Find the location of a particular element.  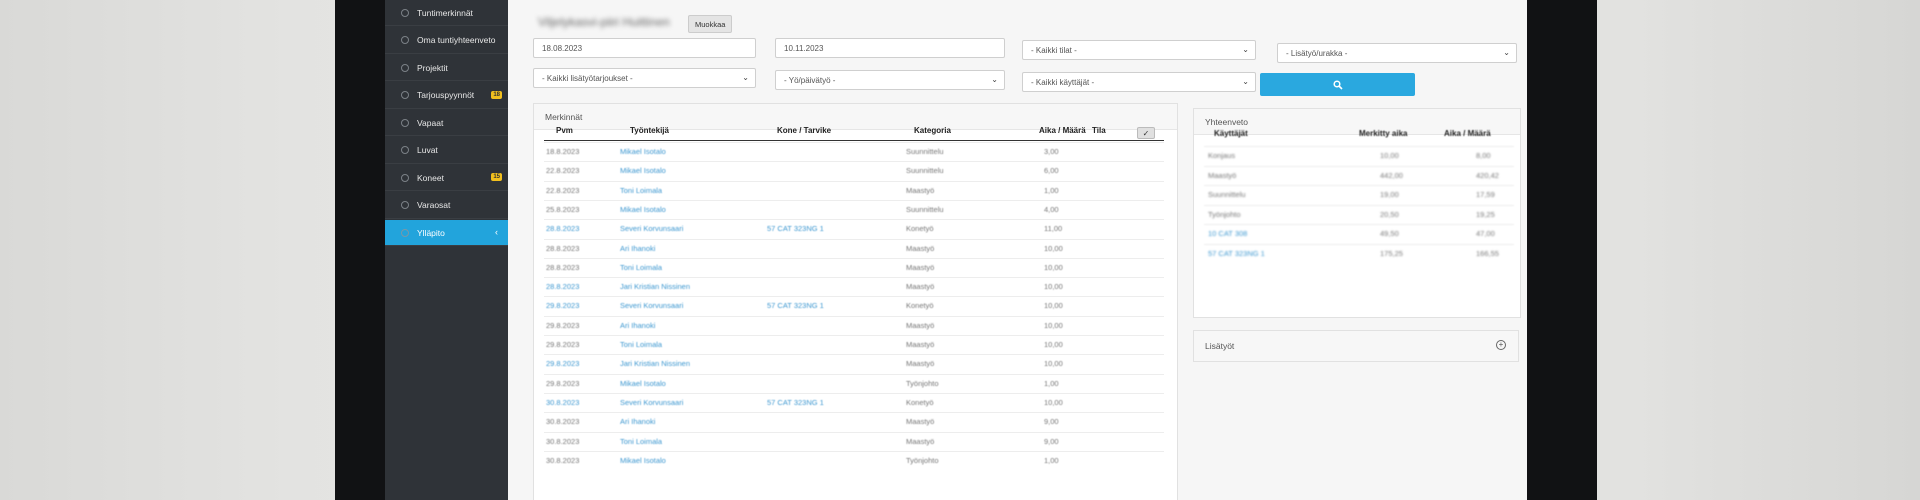

table-row: 22.8.2023 Toni Loimala Maastyö 1,00 is located at coordinates (854, 190).